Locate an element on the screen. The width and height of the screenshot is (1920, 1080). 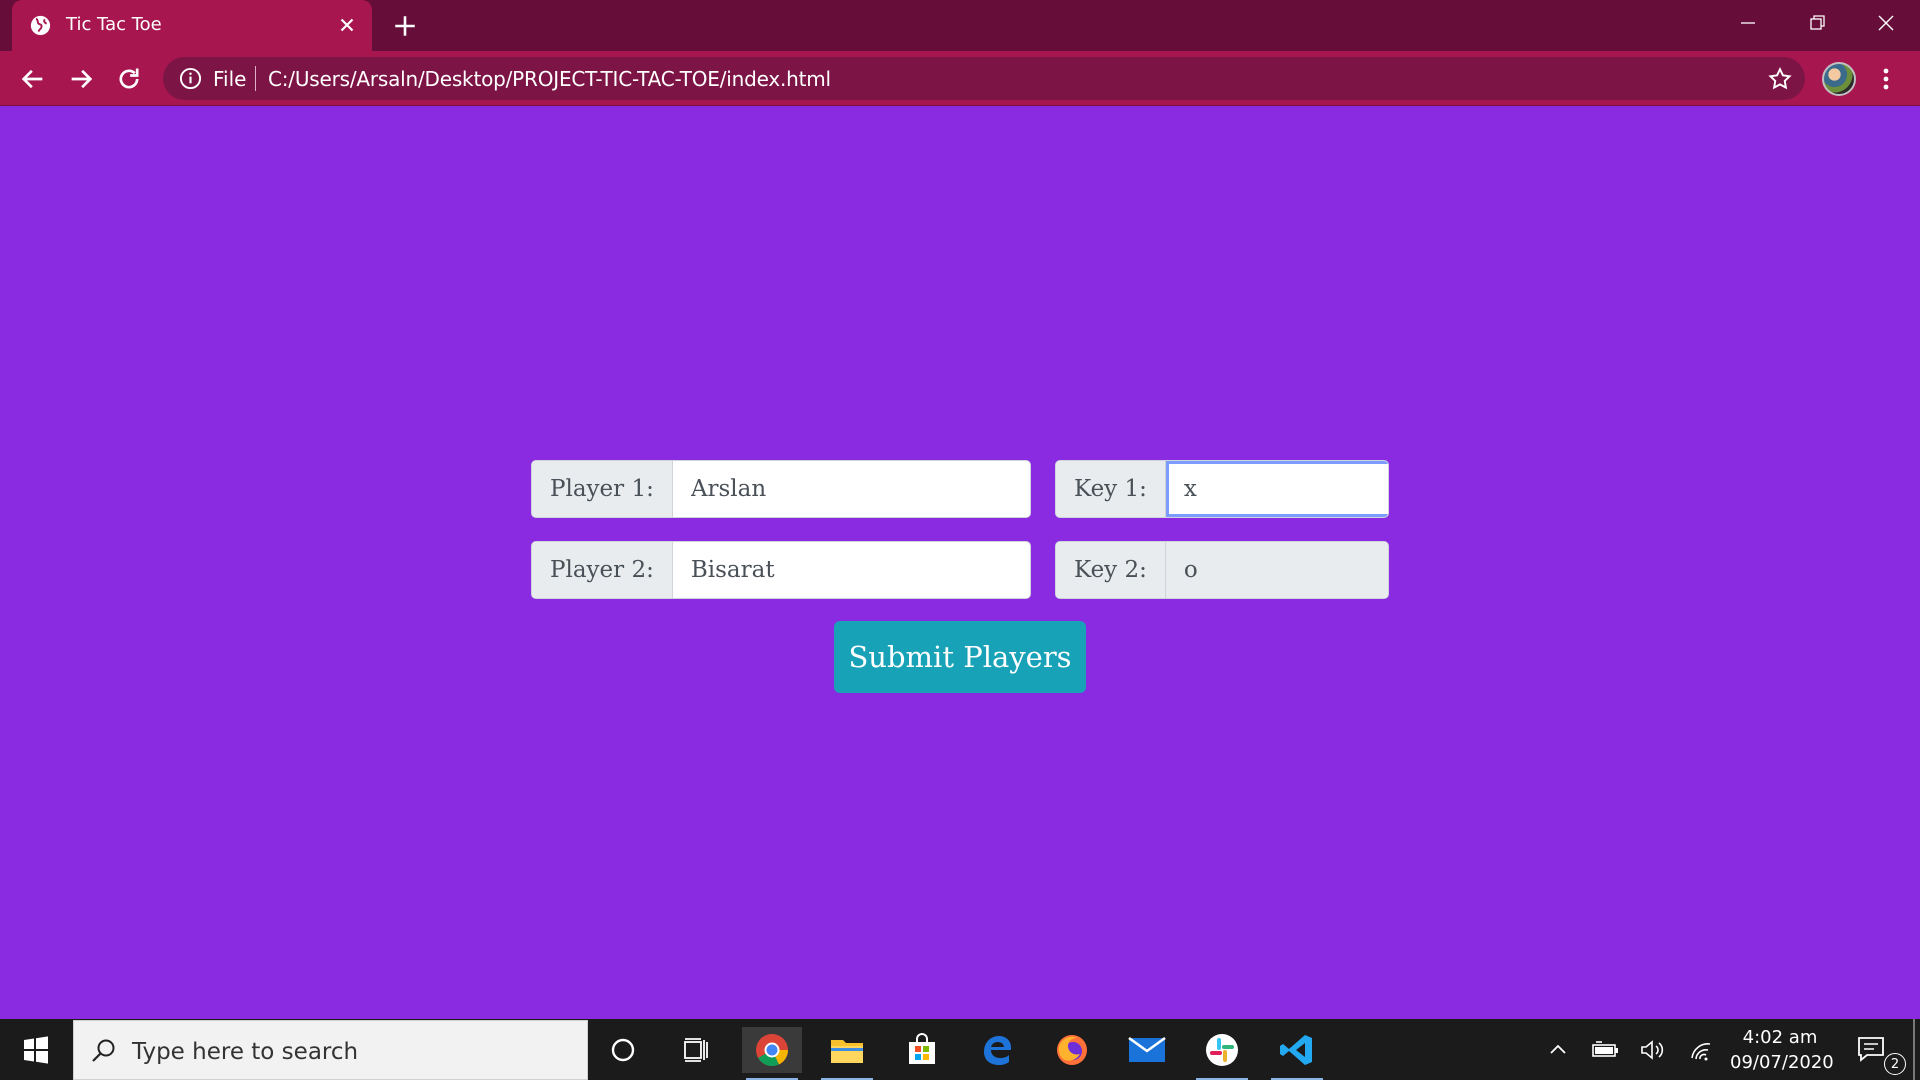
info-icon is located at coordinates (190, 78).